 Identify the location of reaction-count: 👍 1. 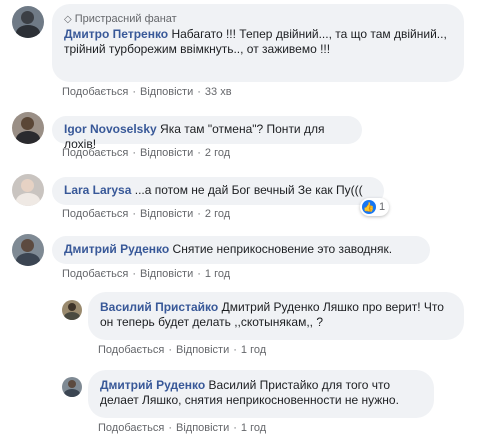
(375, 207).